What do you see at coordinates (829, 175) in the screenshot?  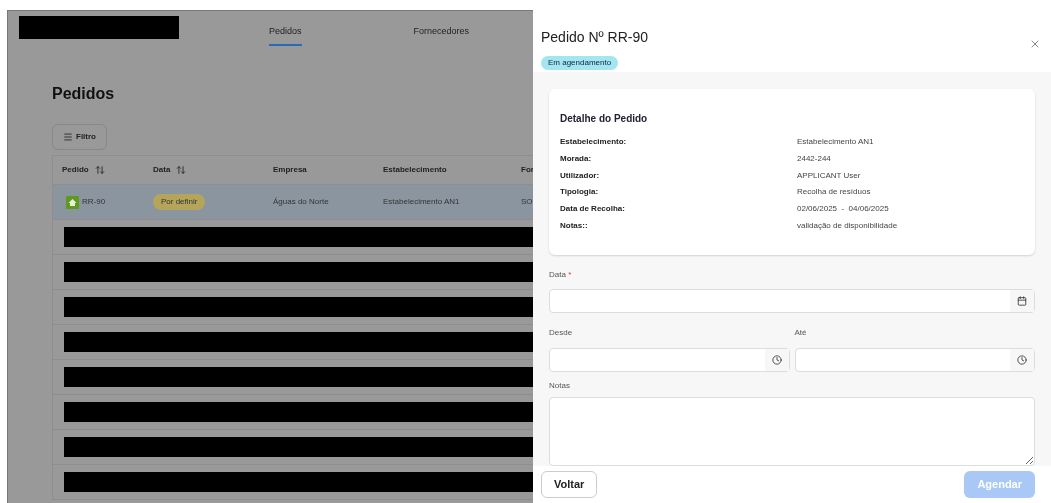 I see `detail-value: APPLICANT User` at bounding box center [829, 175].